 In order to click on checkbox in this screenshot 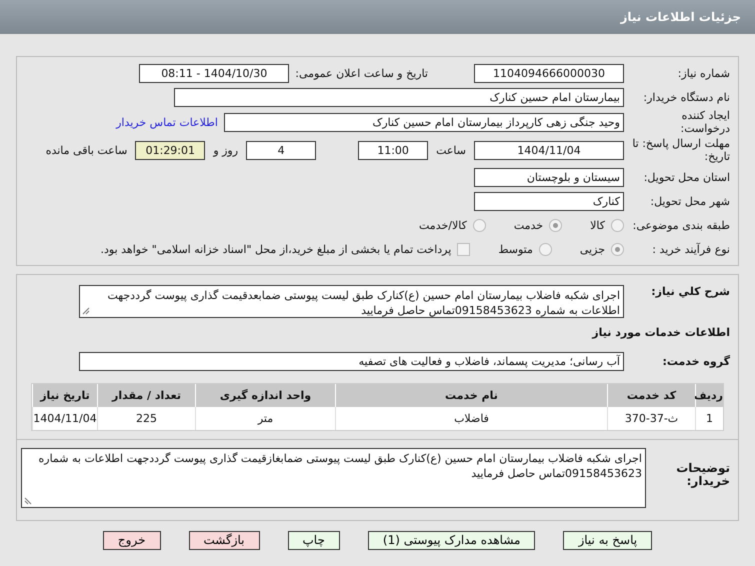, I will do `click(463, 249)`.